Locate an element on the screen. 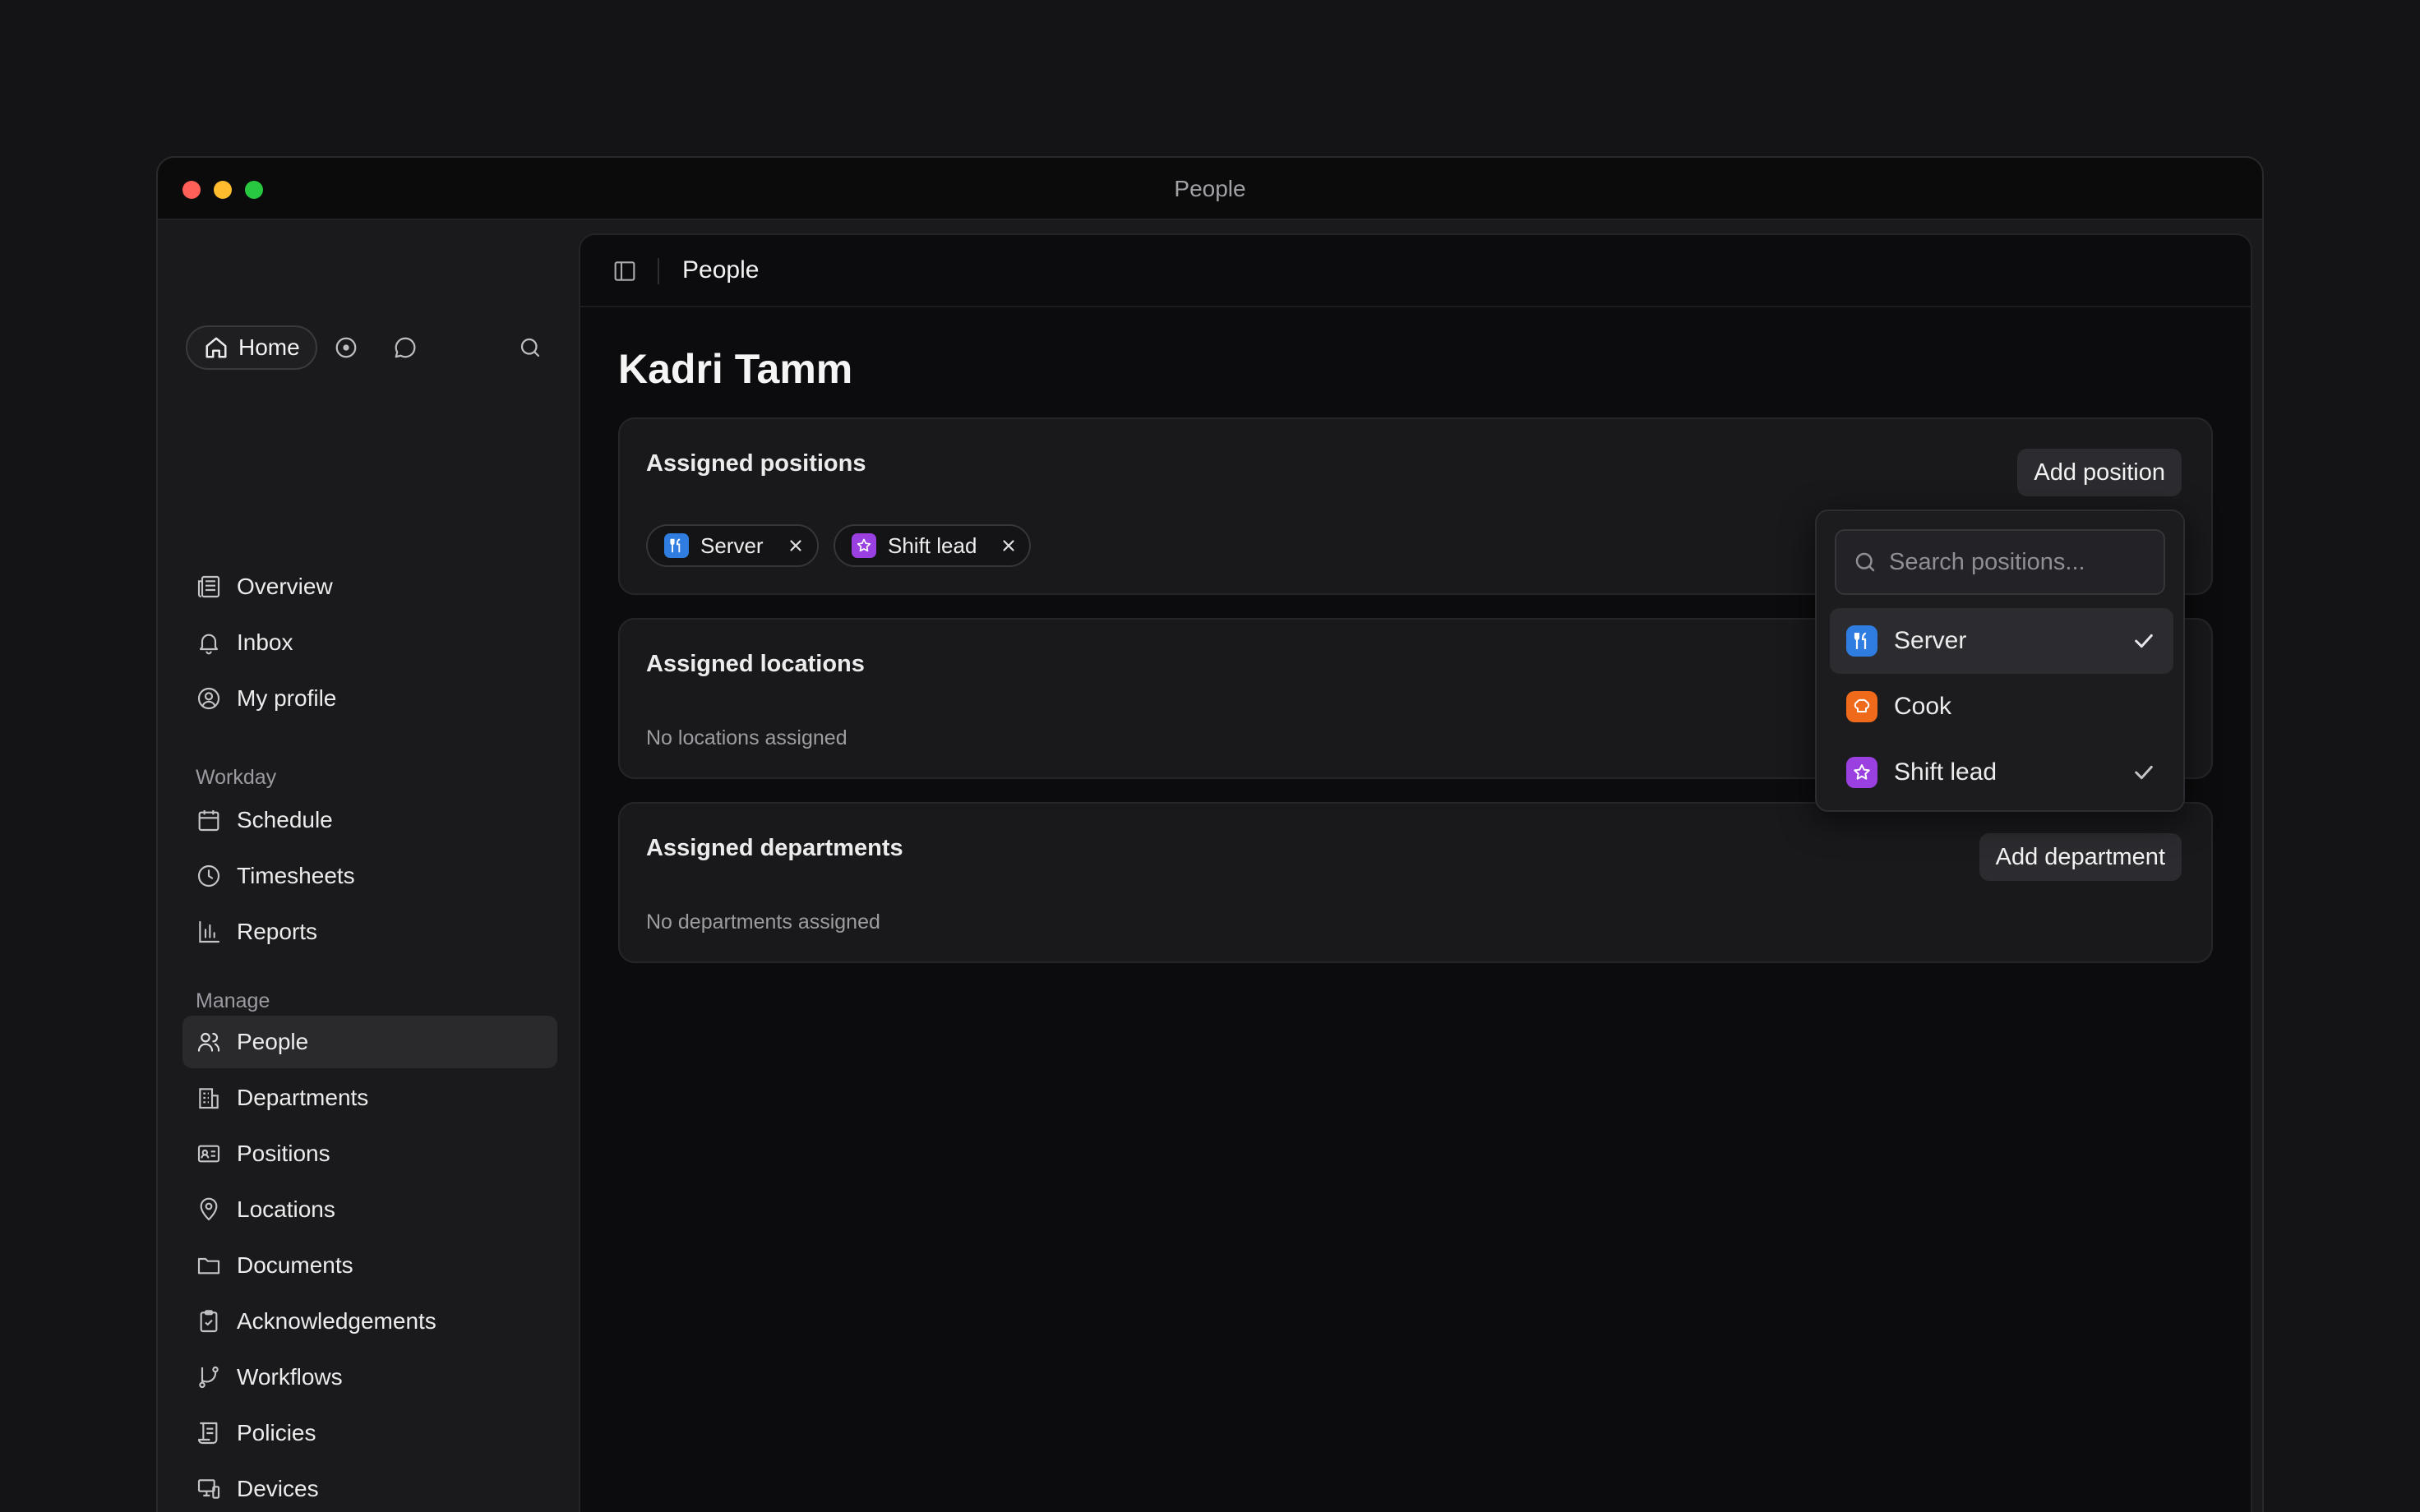 The height and width of the screenshot is (1512, 2420). sidebar-item-label: Inbox is located at coordinates (265, 642).